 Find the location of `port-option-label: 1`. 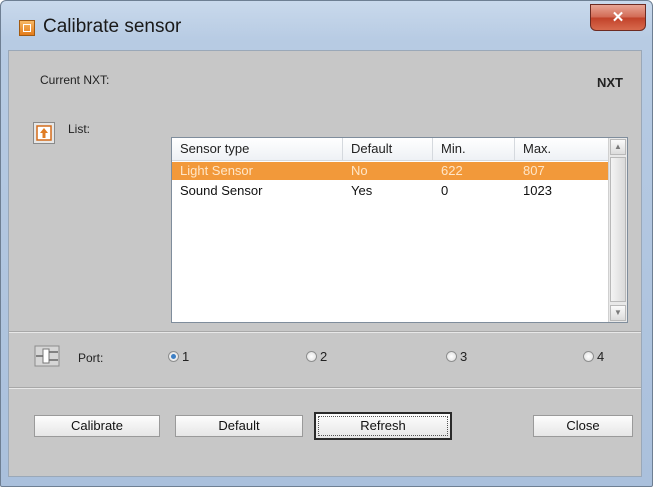

port-option-label: 1 is located at coordinates (186, 356).